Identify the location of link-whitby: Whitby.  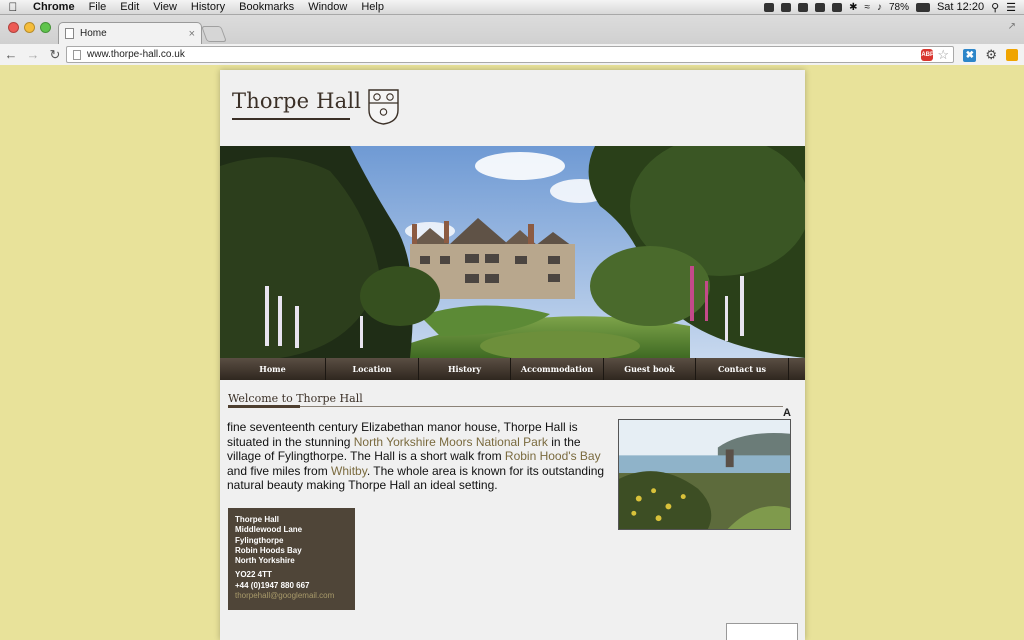
(349, 471).